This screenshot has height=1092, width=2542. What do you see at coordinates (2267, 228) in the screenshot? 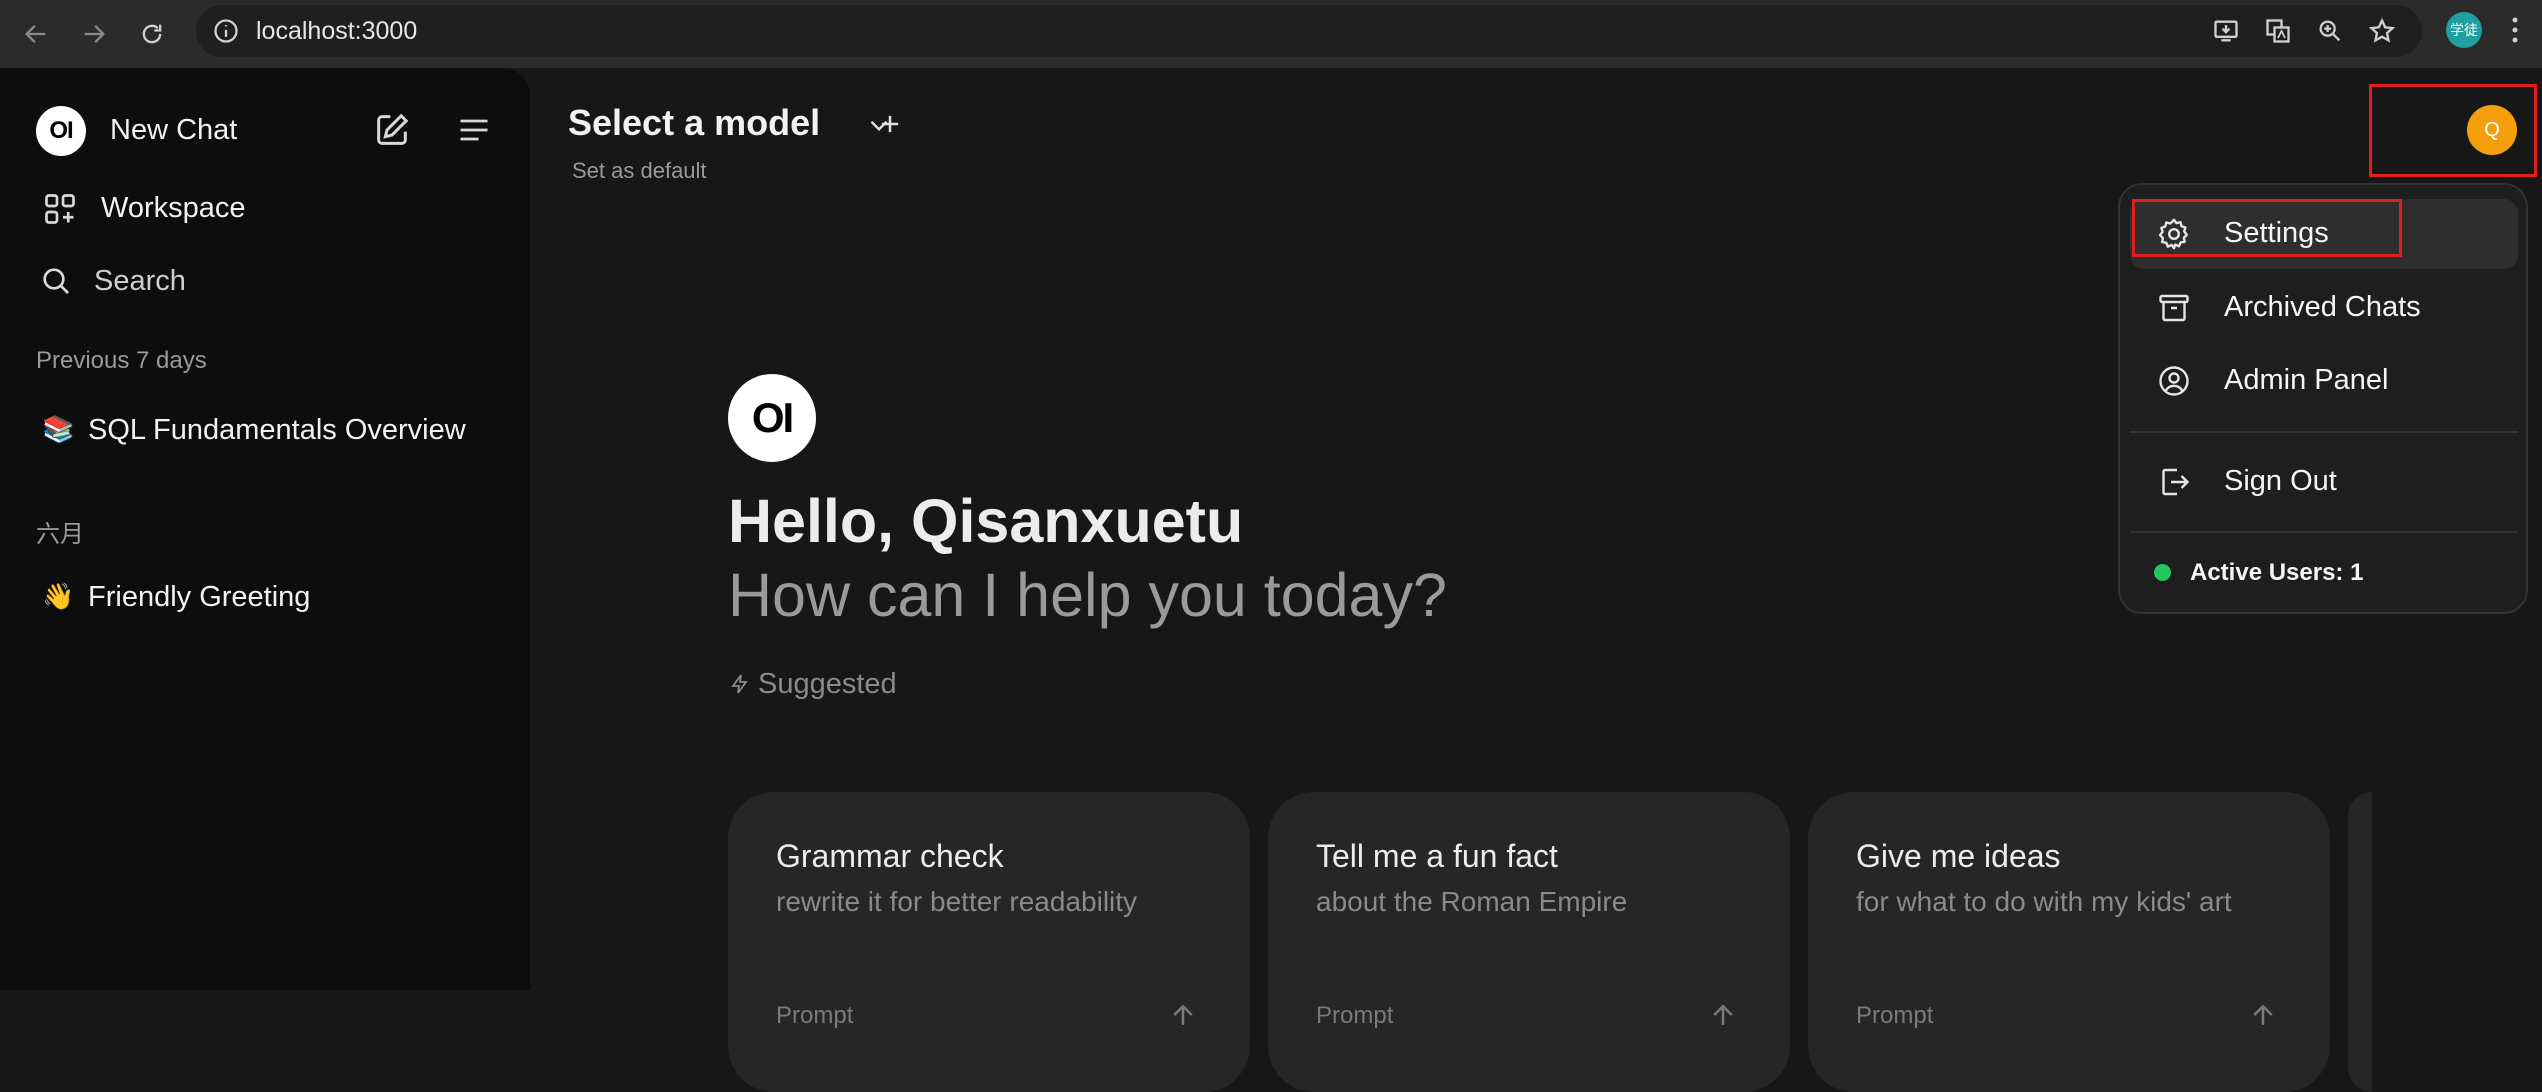
I see `highlight-box-settings` at bounding box center [2267, 228].